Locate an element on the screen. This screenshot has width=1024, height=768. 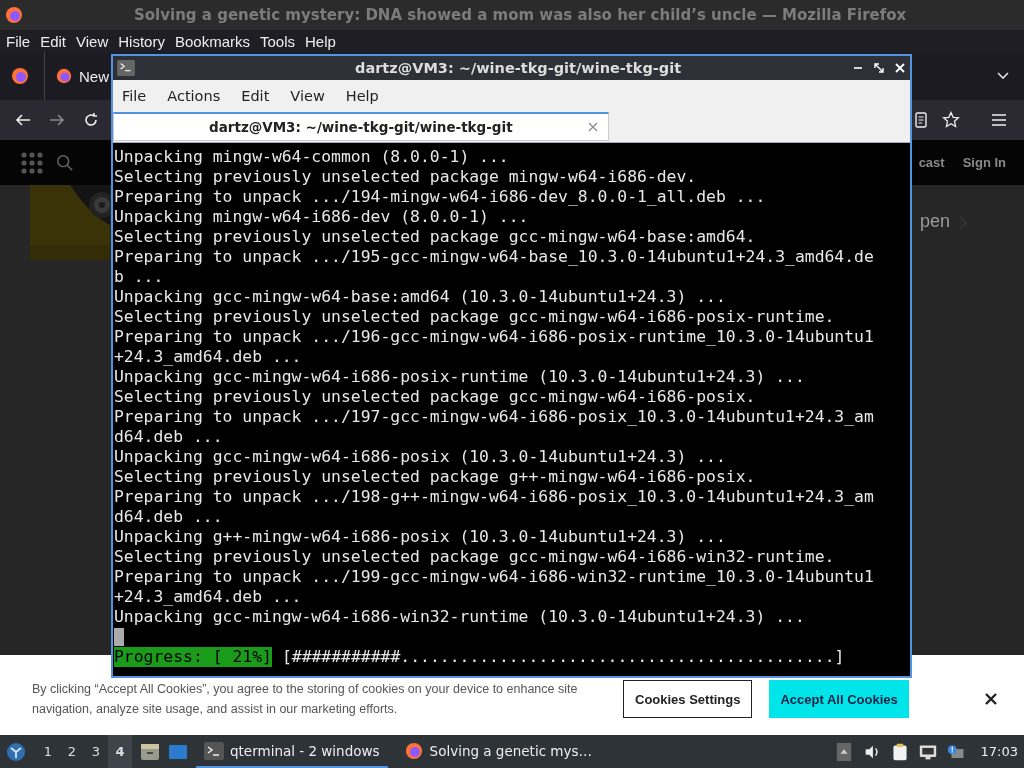
menu-icon is located at coordinates (999, 120).